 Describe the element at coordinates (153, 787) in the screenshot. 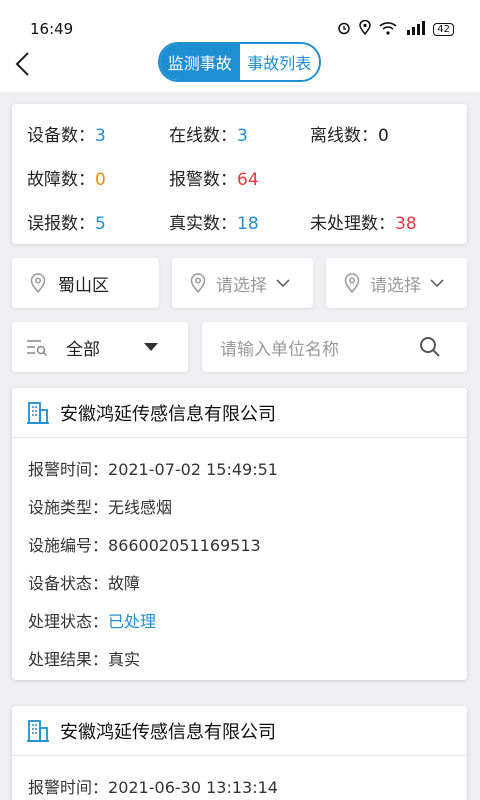

I see `field-alarm-time: 报警时间：2021-06-30 13:13:14` at that location.